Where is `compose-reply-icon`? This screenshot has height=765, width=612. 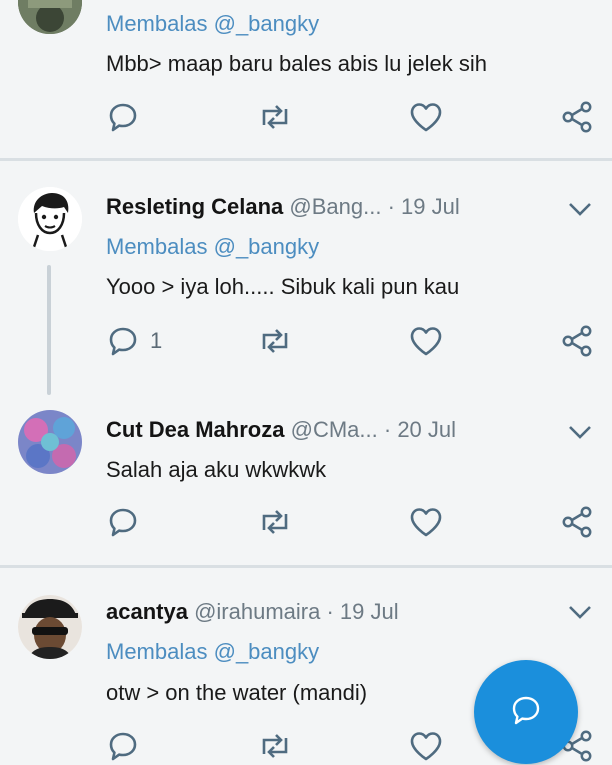 compose-reply-icon is located at coordinates (526, 712).